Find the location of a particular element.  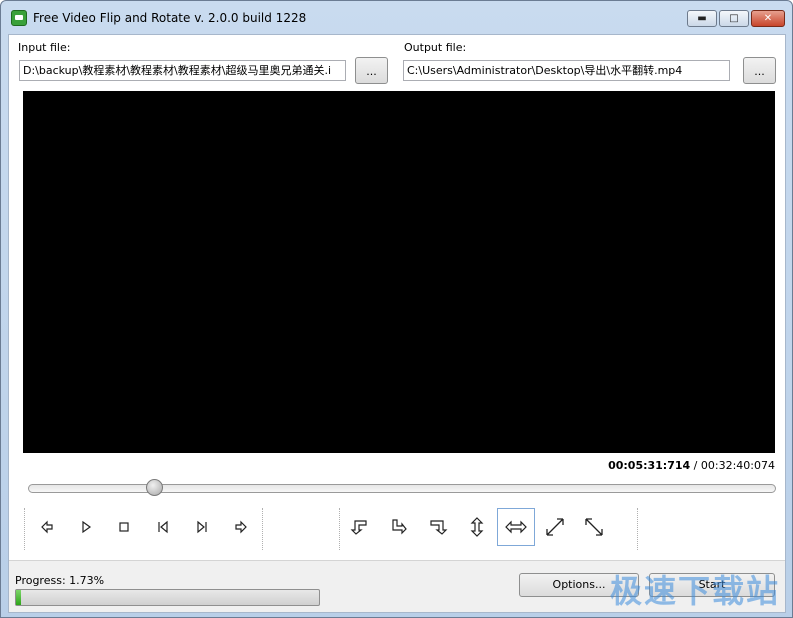

arrow-left-icon is located at coordinates (47, 527).